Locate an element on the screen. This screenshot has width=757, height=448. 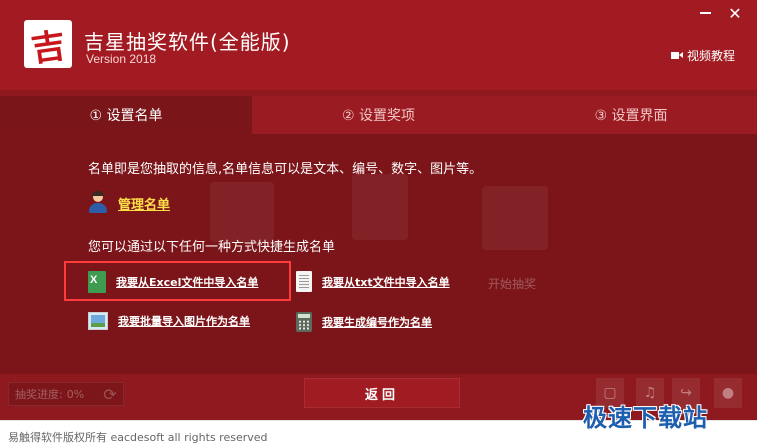
refresh-icon: ⟳ is located at coordinates (110, 394).